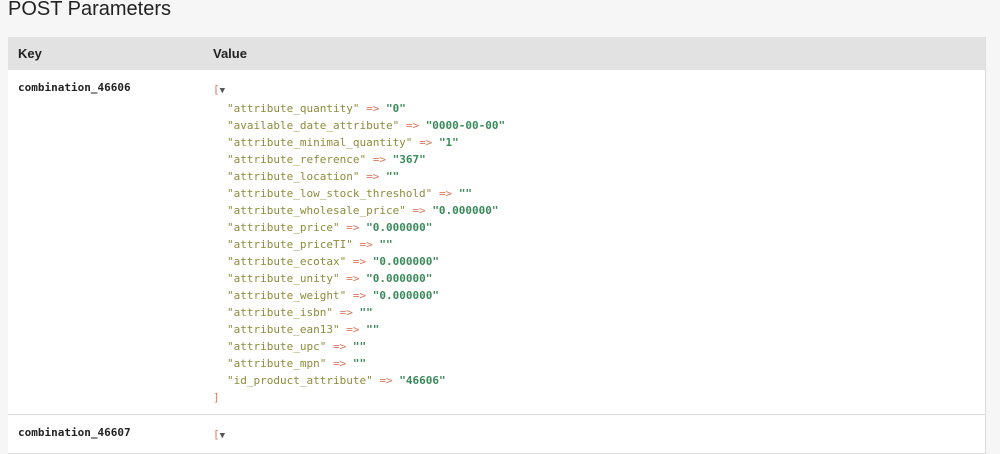 The width and height of the screenshot is (1000, 454). I want to click on entry-key: "attribute_location", so click(293, 176).